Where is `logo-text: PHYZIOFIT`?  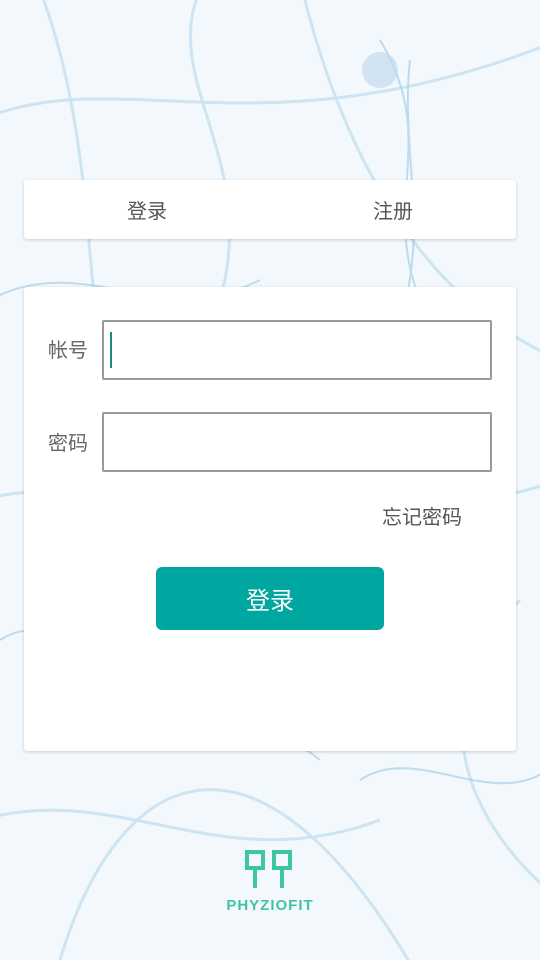
logo-text: PHYZIOFIT is located at coordinates (269, 905).